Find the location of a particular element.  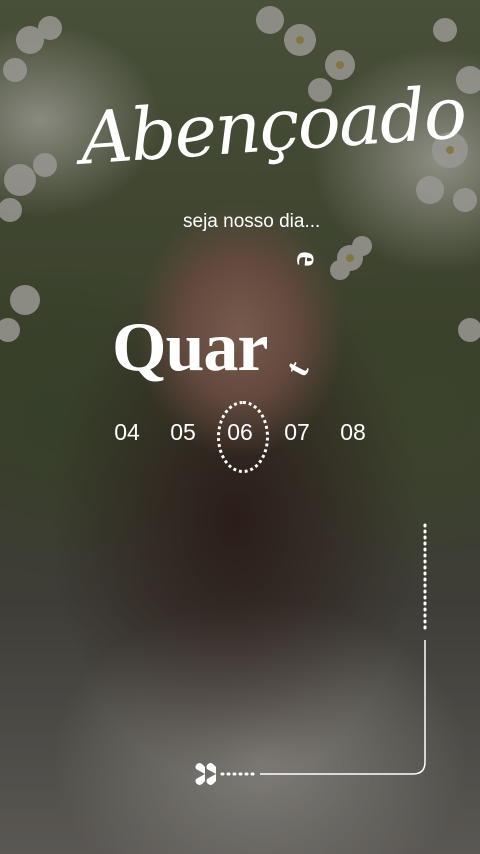

heart-icon is located at coordinates (205, 774).